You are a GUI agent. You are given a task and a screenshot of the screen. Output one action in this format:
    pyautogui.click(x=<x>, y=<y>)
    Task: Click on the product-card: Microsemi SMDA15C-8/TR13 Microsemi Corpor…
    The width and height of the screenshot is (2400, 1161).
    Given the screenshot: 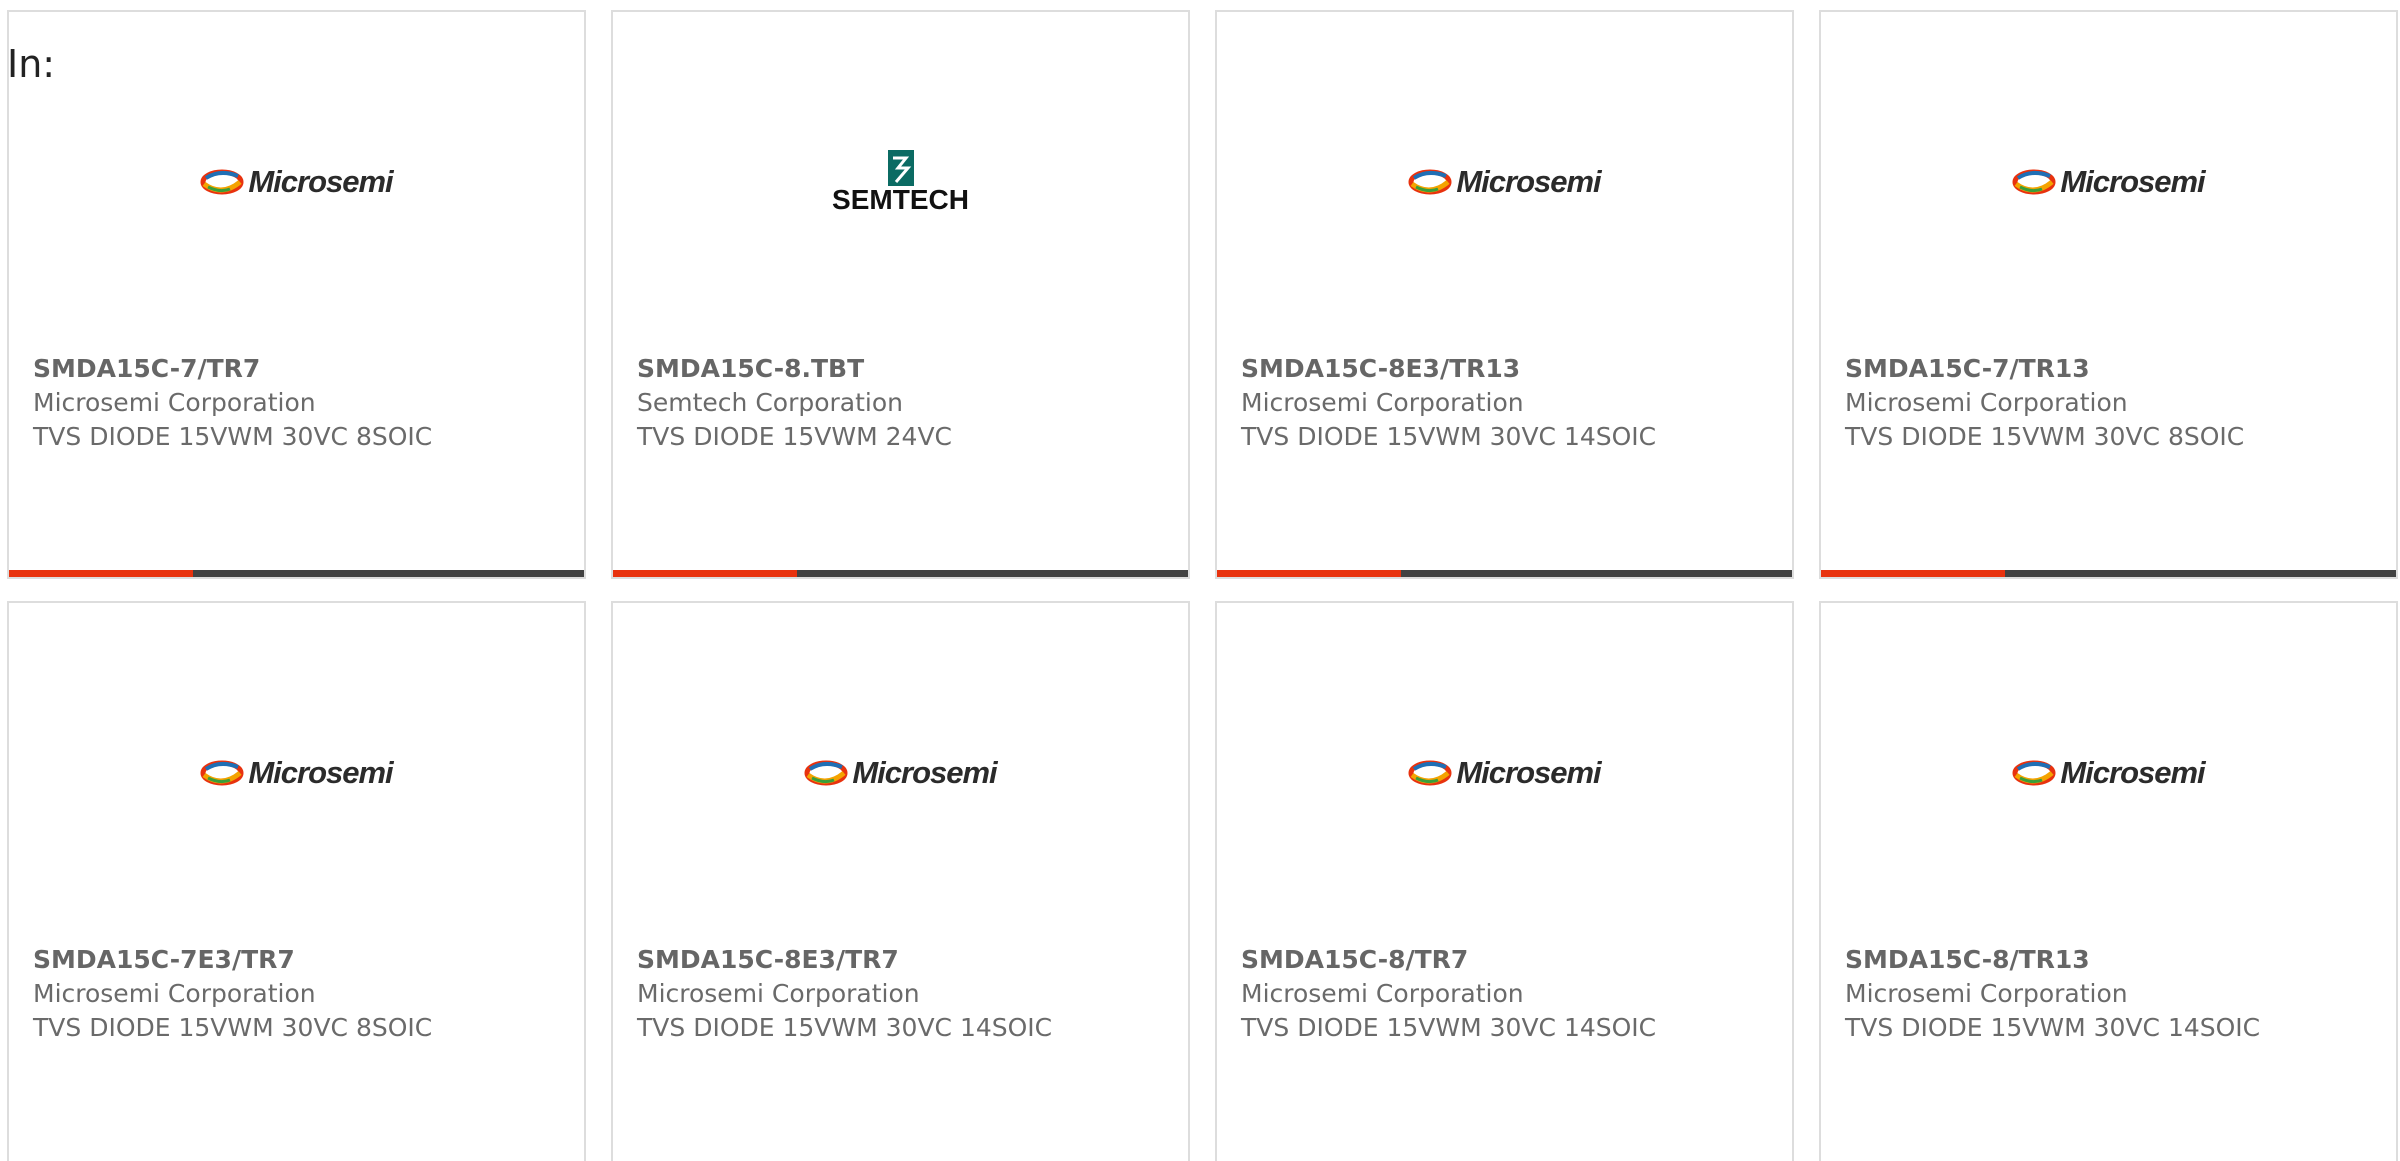 What is the action you would take?
    pyautogui.click(x=2108, y=881)
    